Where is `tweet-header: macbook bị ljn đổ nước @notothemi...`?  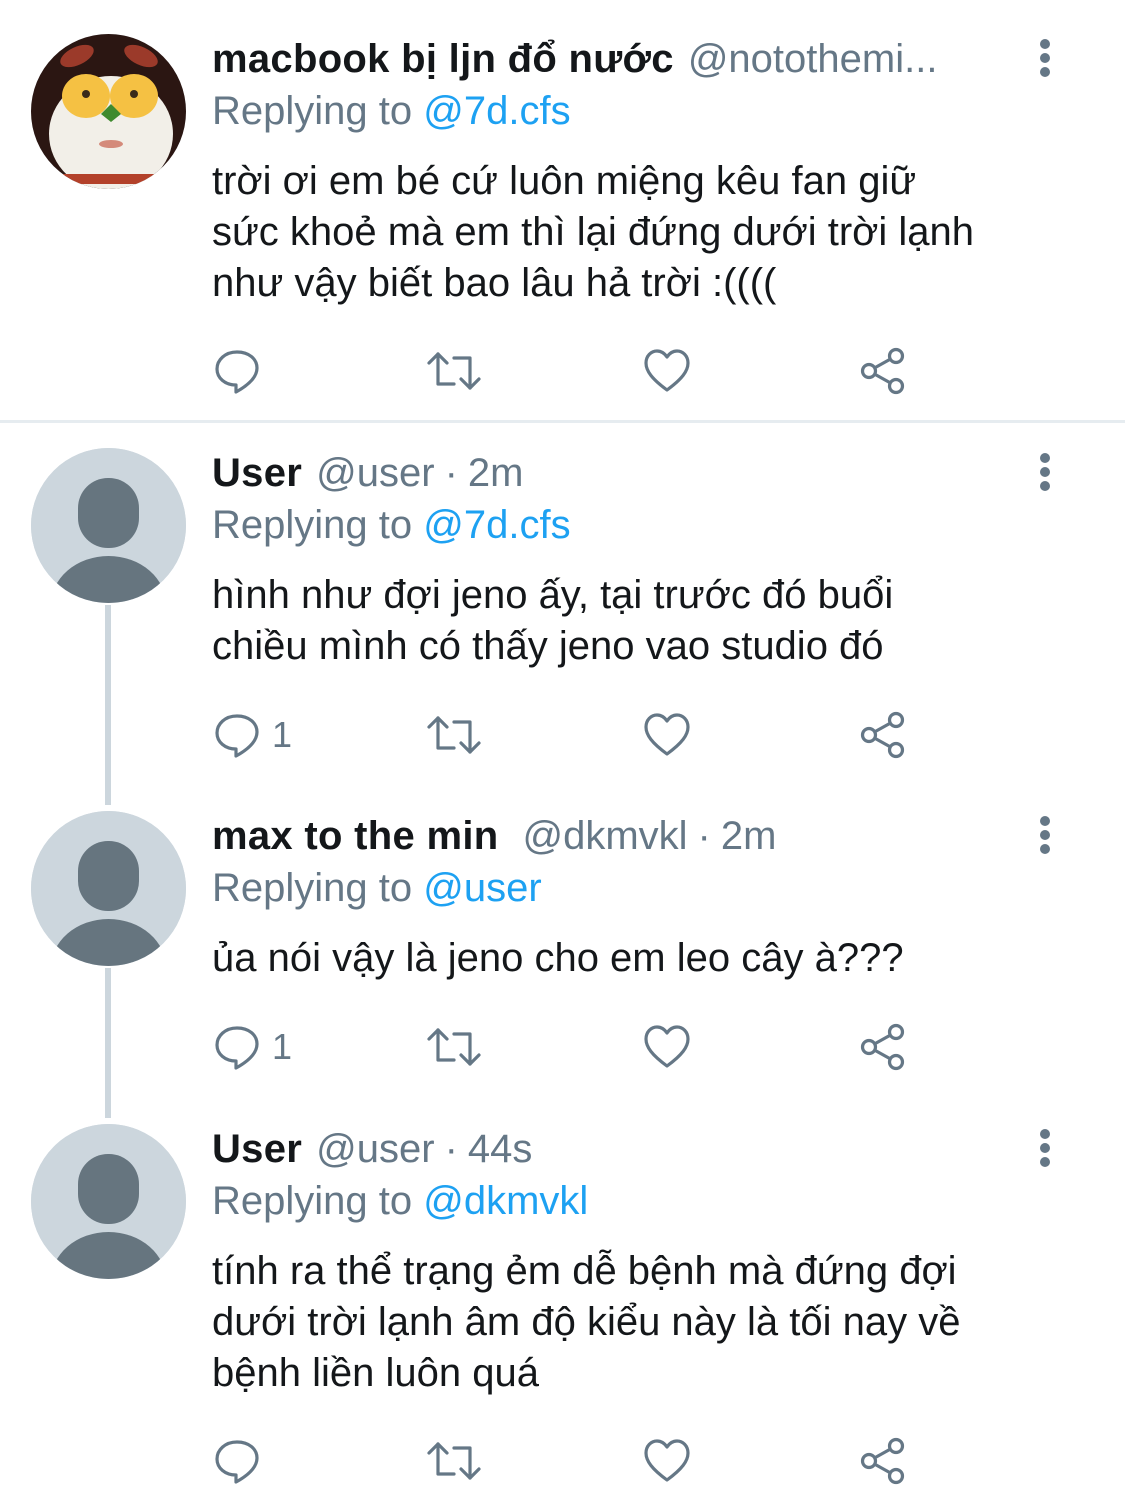
tweet-header: macbook bị ljn đổ nước @notothemi... is located at coordinates (574, 59).